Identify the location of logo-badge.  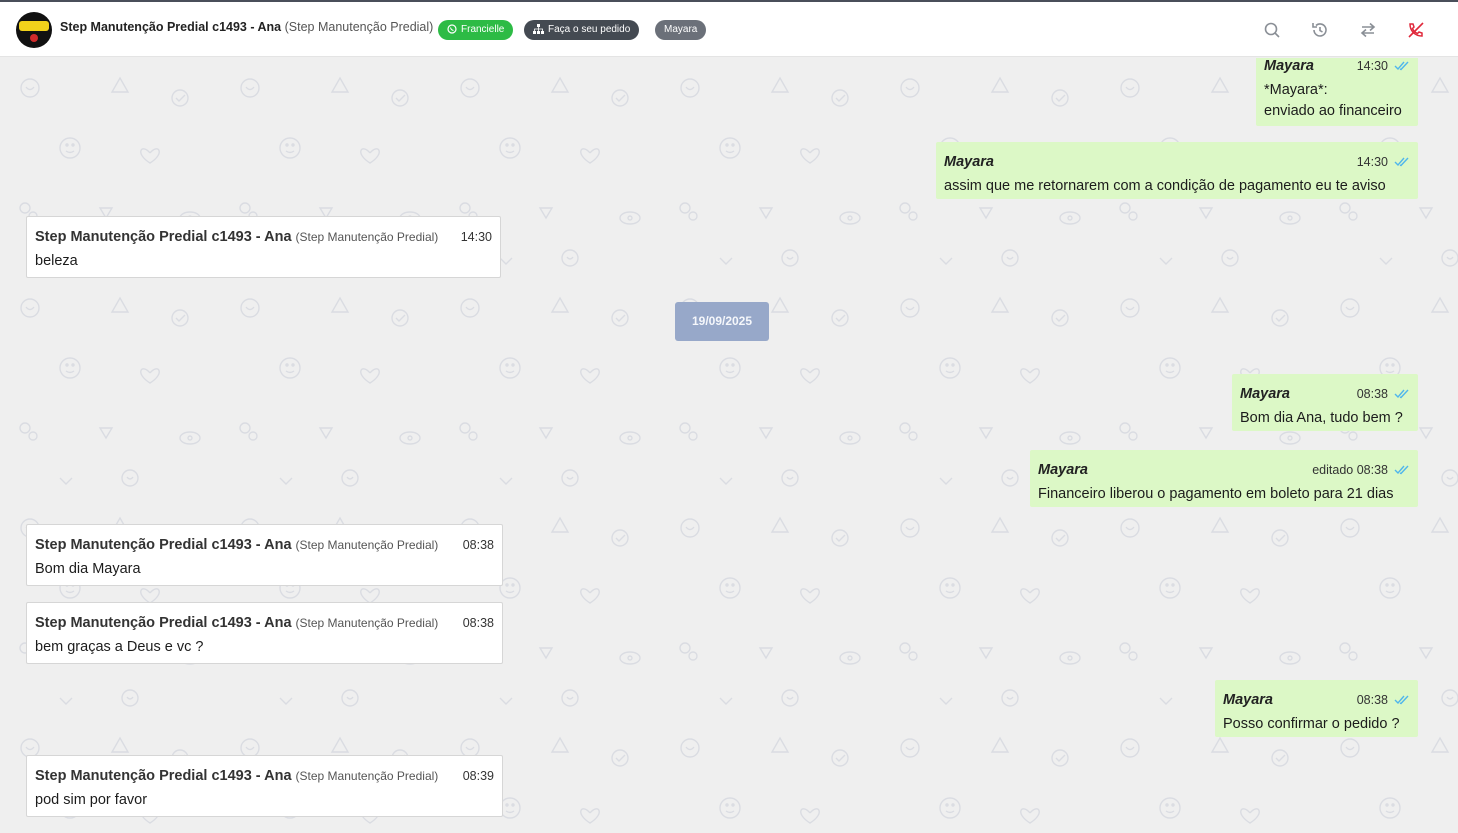
(34, 38).